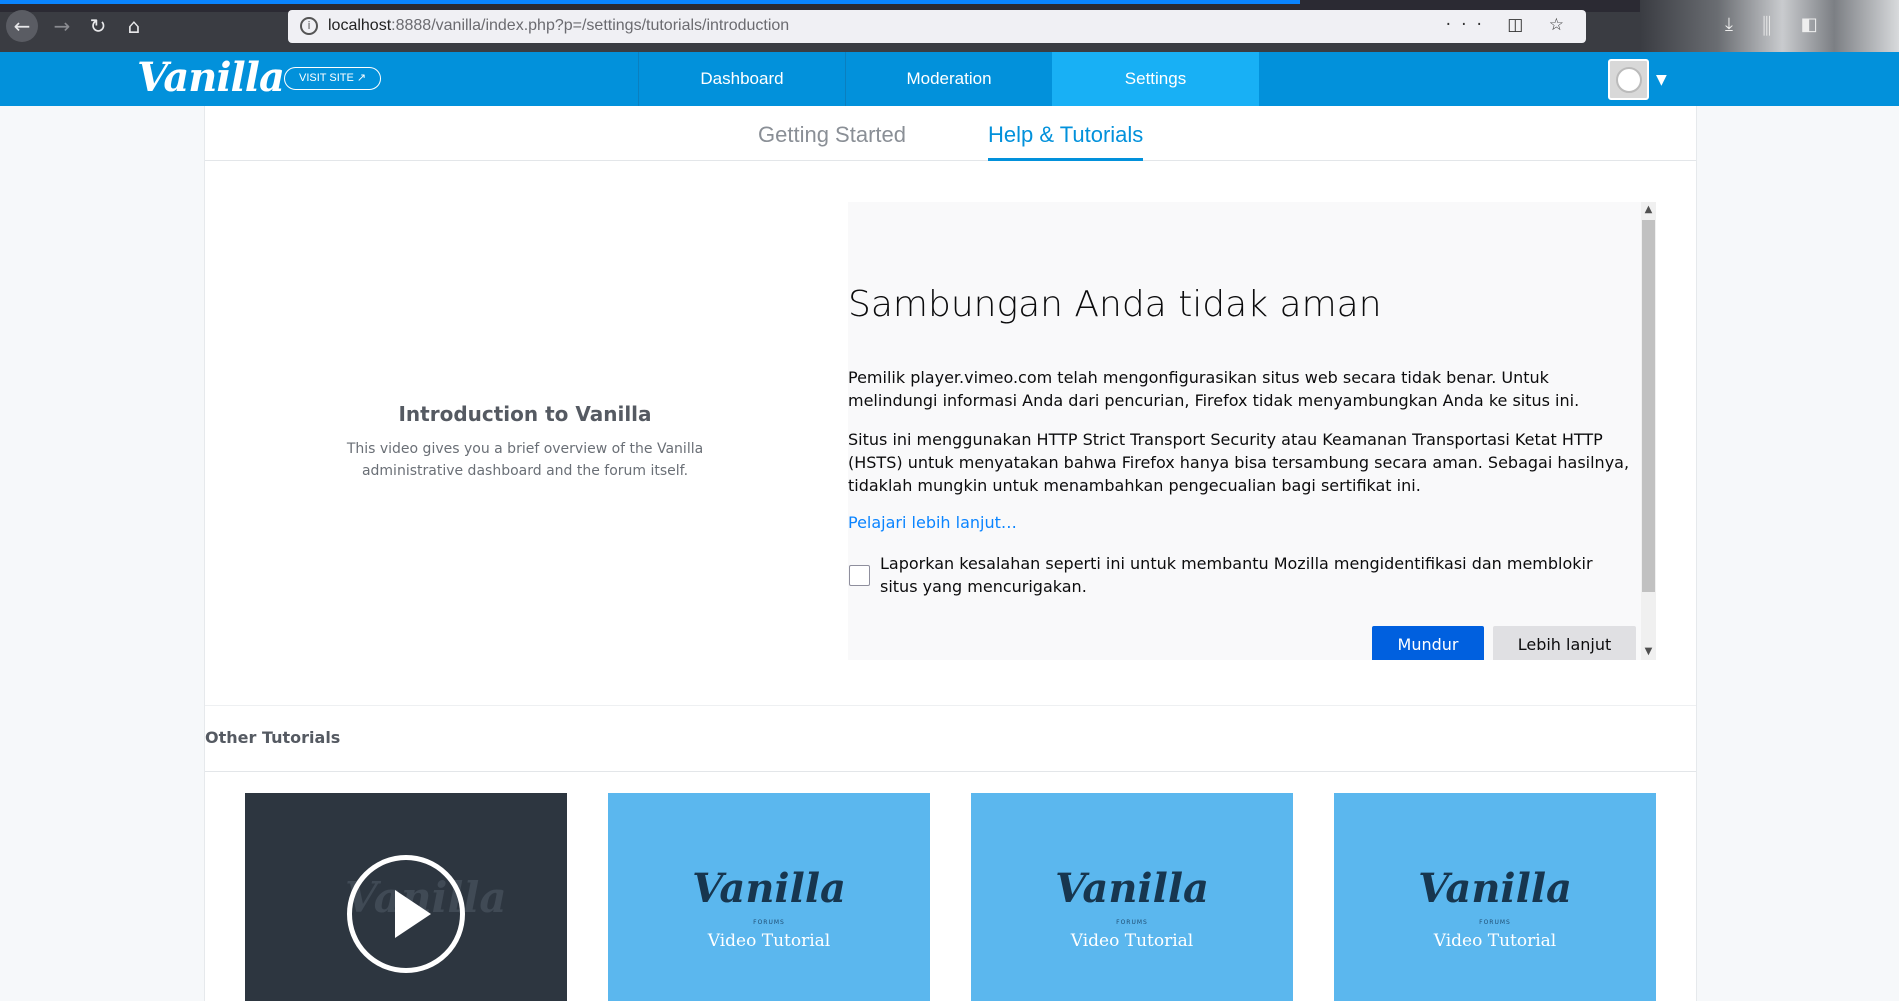  Describe the element at coordinates (1648, 652) in the screenshot. I see `scroll-down-icon: ▼` at that location.